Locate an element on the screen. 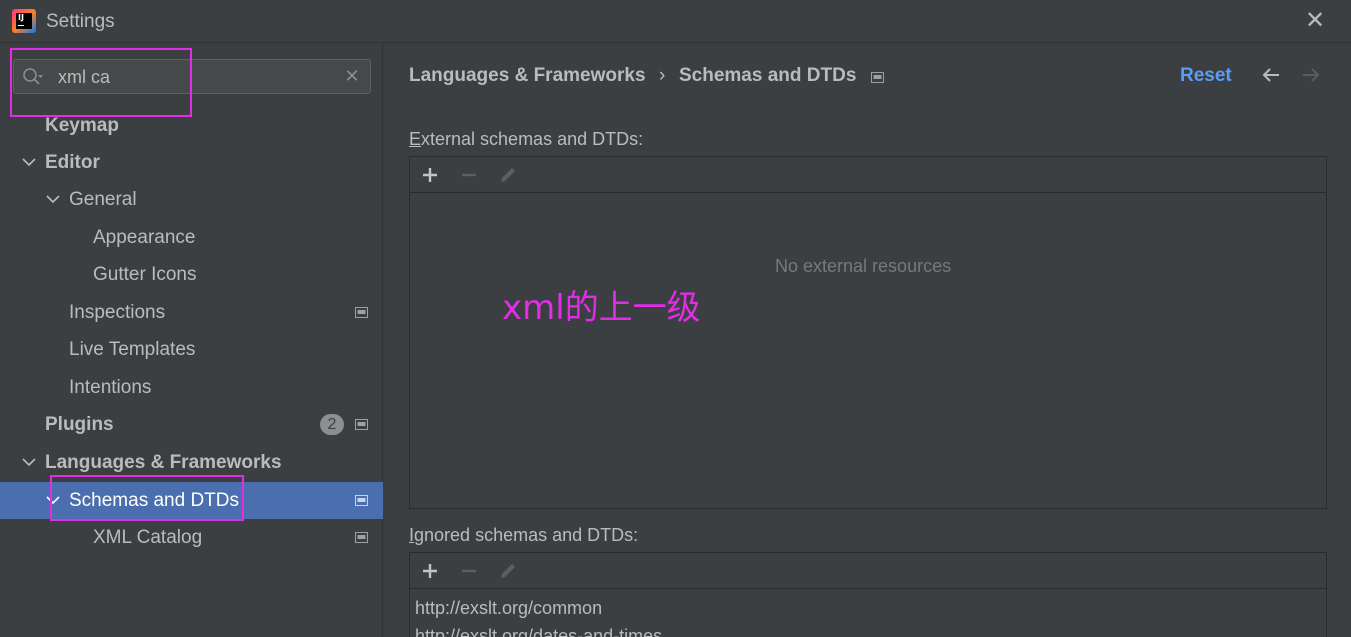 The image size is (1351, 637). sidebar-item-label: Intentions is located at coordinates (110, 387).